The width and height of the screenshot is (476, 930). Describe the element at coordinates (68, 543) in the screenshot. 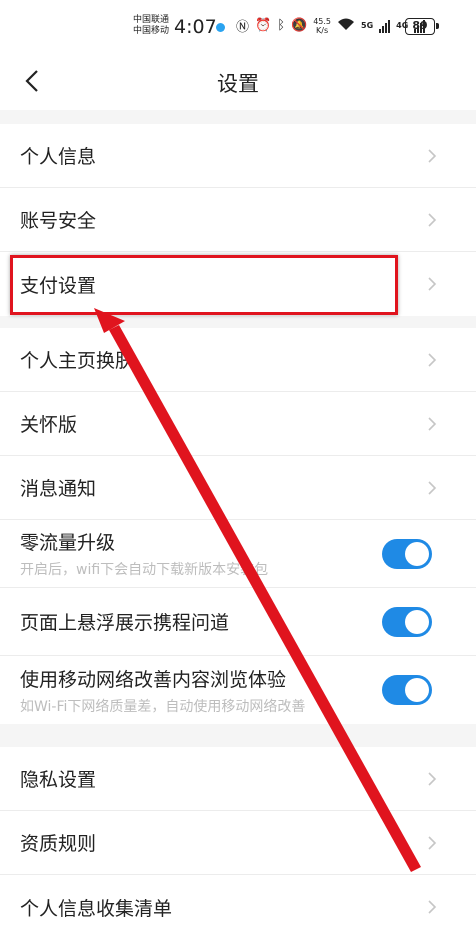

I see `settings-item-label: 零流量升级` at that location.